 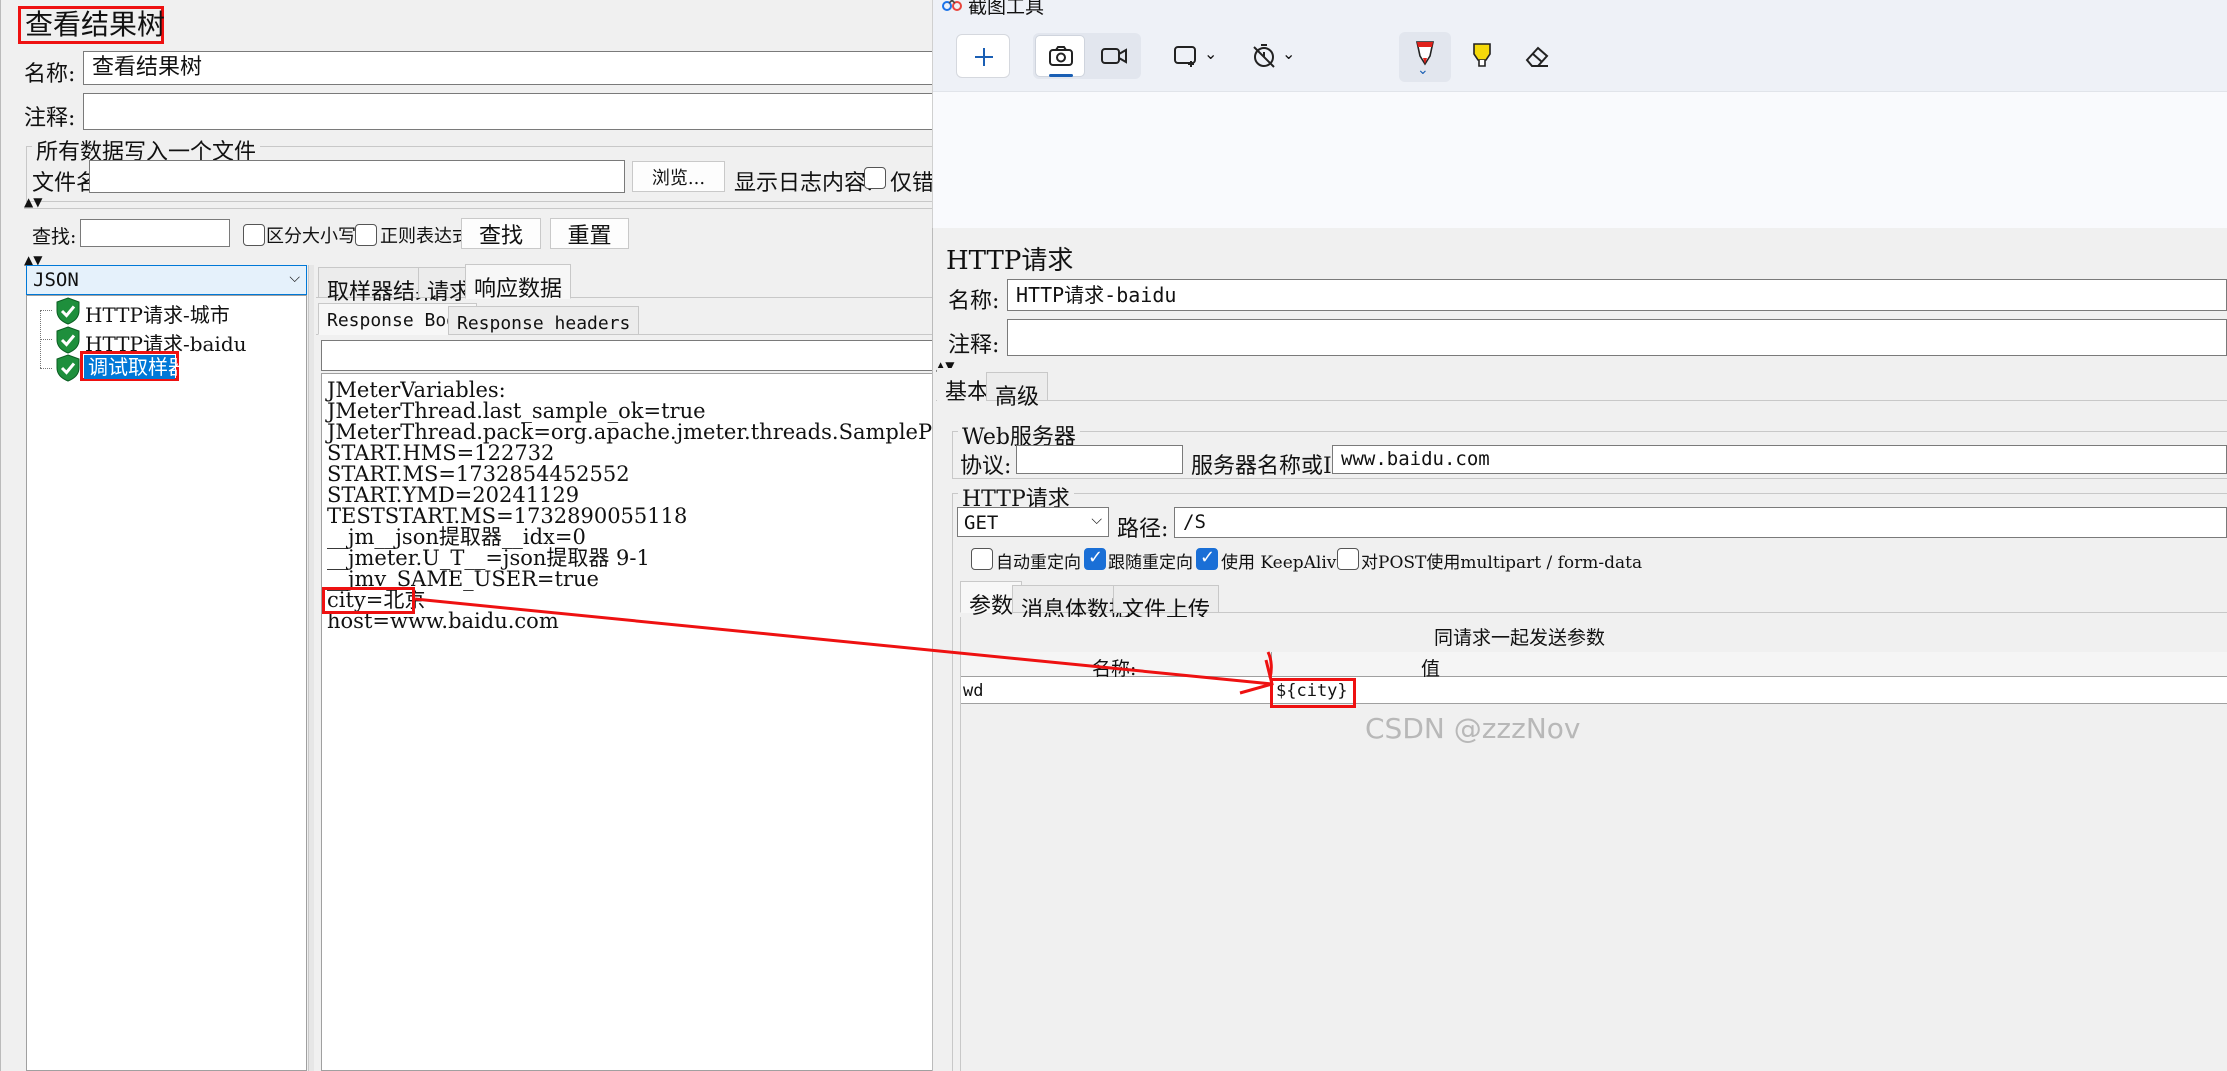 I want to click on server-label: 服务器名称或IP:, so click(x=1272, y=466).